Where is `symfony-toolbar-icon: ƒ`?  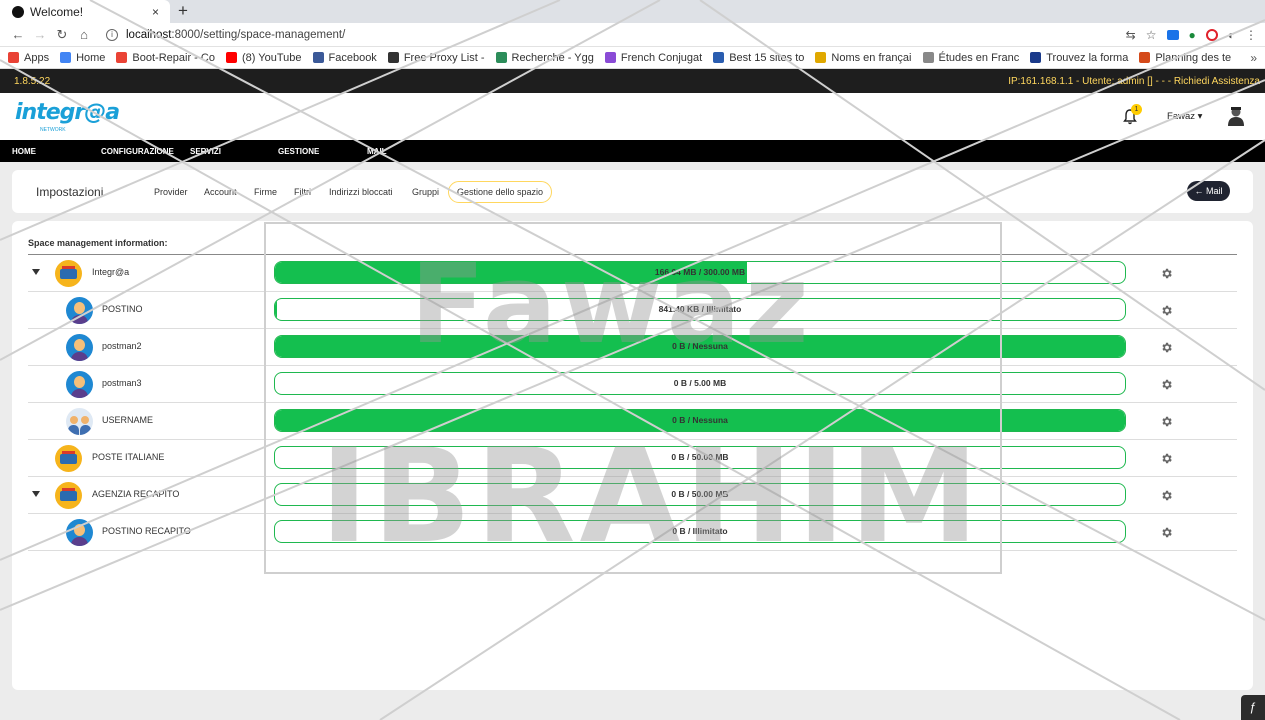 symfony-toolbar-icon: ƒ is located at coordinates (1253, 707).